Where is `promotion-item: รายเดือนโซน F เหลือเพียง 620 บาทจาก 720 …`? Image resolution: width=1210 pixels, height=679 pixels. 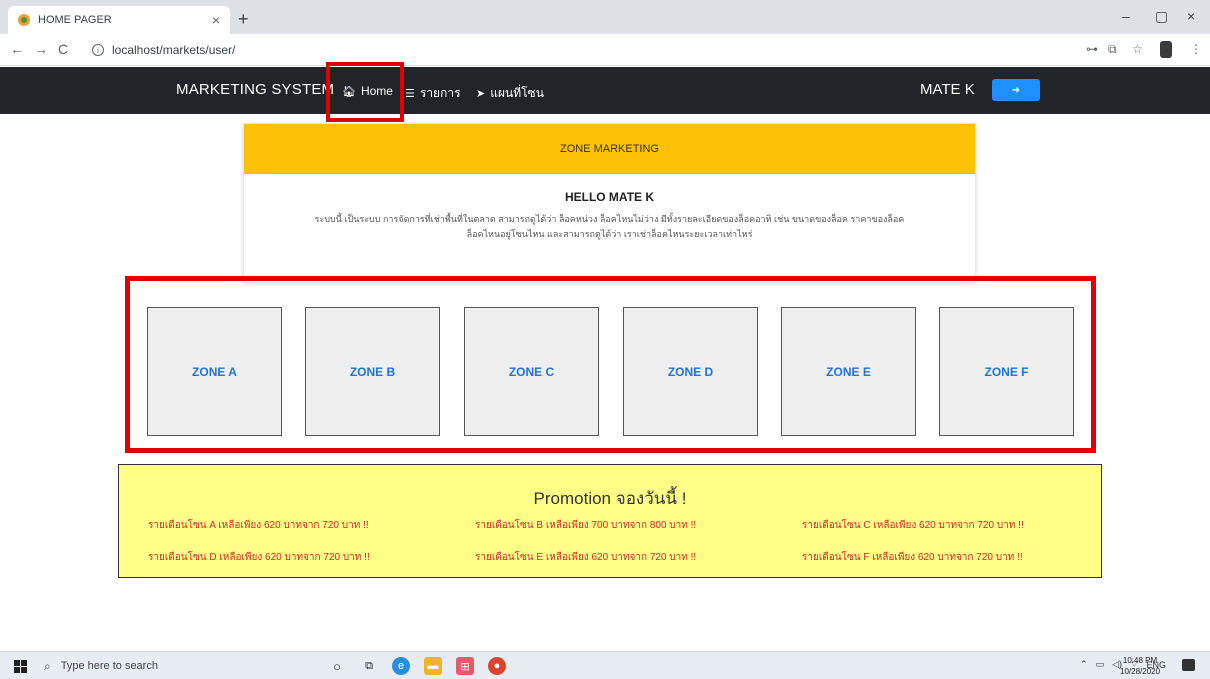 promotion-item: รายเดือนโซน F เหลือเพียง 620 บาทจาก 720 … is located at coordinates (912, 557).